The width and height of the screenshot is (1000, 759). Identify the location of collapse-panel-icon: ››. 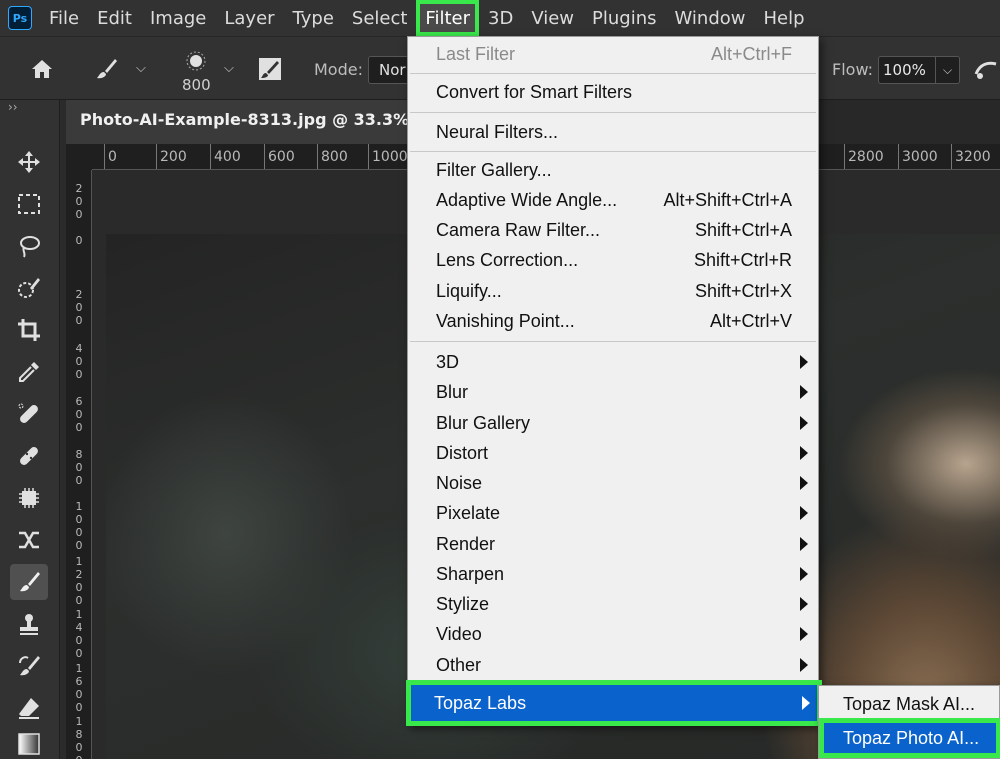
(13, 107).